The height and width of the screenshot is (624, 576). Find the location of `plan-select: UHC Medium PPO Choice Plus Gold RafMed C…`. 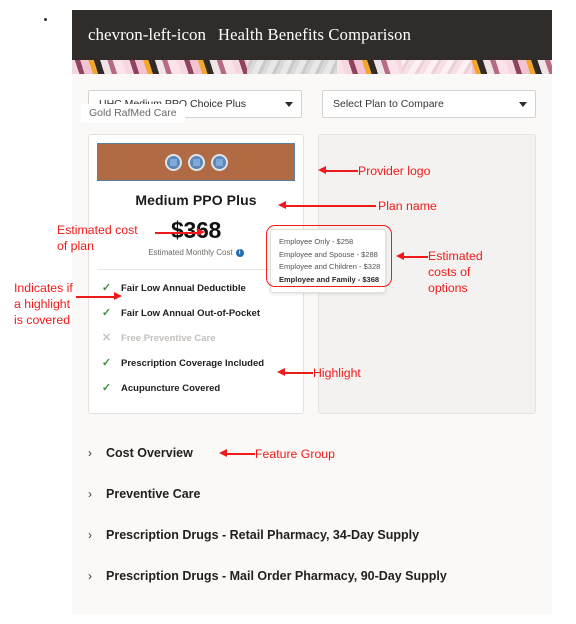

plan-select: UHC Medium PPO Choice Plus Gold RafMed C… is located at coordinates (191, 106).